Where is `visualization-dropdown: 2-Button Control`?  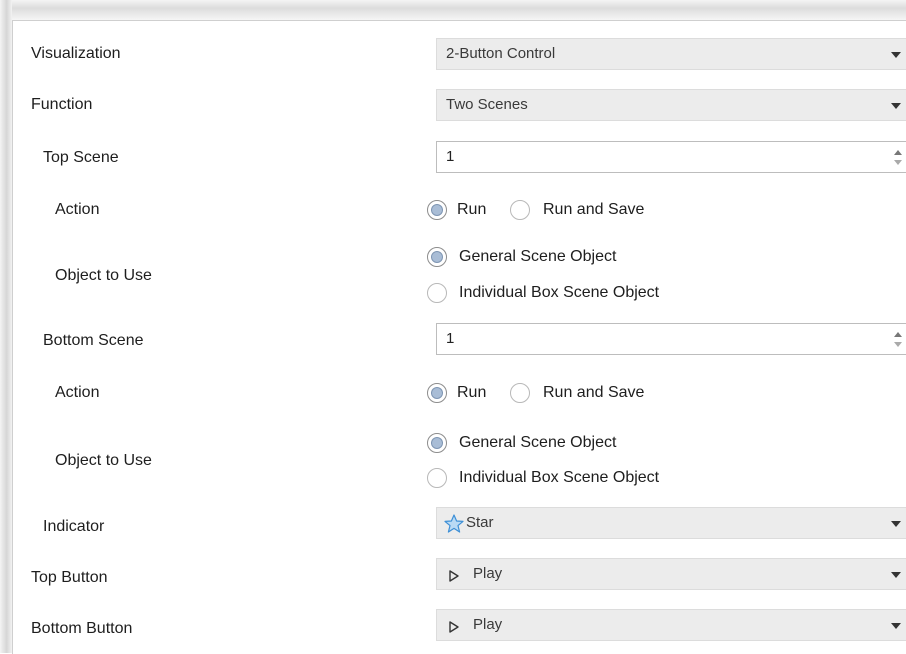 visualization-dropdown: 2-Button Control is located at coordinates (671, 54).